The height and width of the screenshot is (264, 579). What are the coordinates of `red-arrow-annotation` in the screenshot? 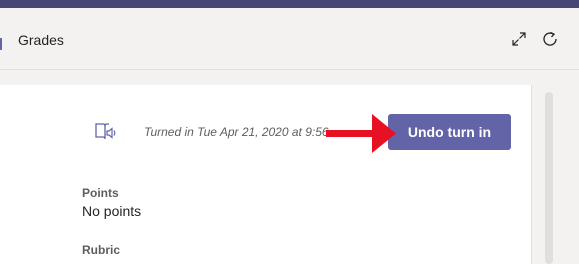 It's located at (361, 133).